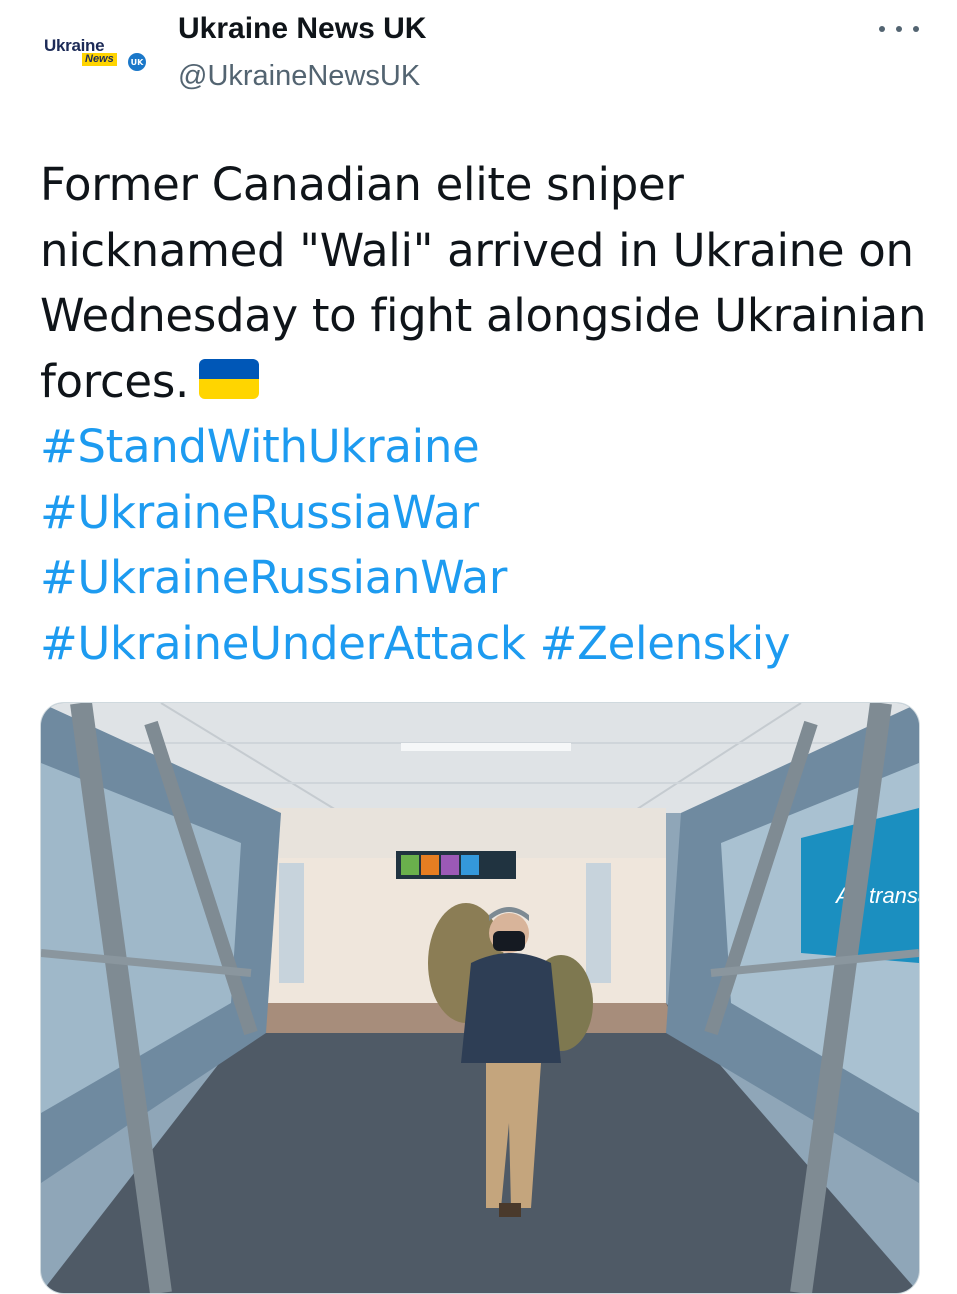  Describe the element at coordinates (283, 643) in the screenshot. I see `hashtag-link: #UkraineUnderAttack` at that location.